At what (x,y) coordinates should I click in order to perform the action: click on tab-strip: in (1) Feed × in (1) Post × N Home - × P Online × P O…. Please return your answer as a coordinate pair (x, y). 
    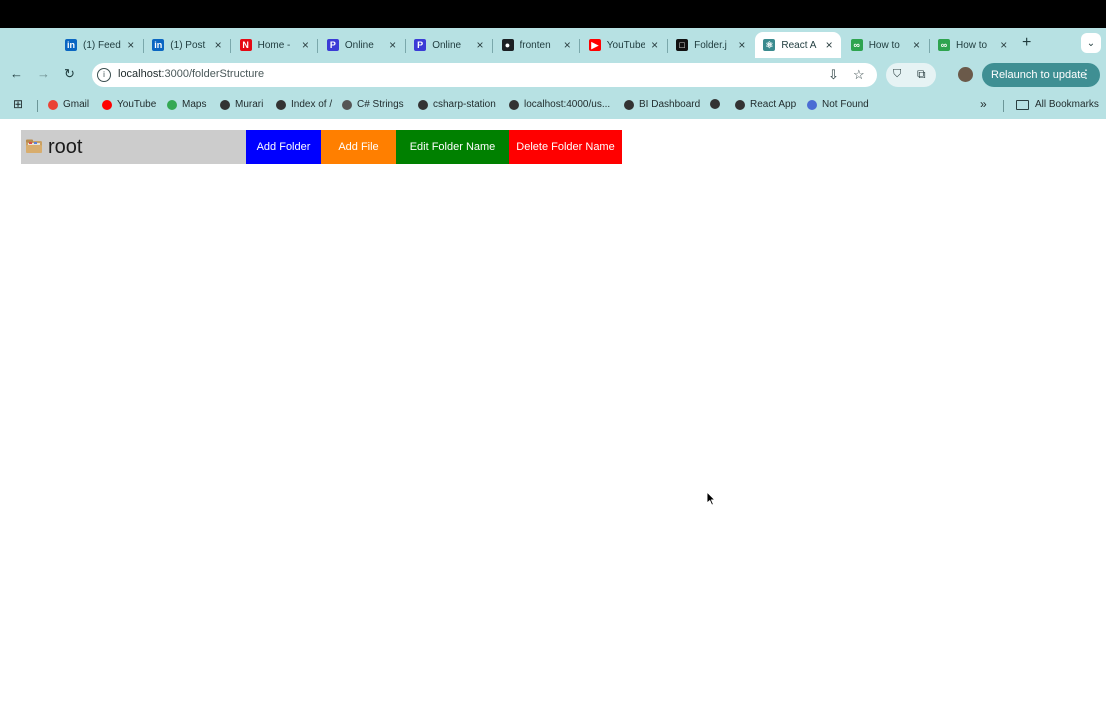
    Looking at the image, I should click on (553, 43).